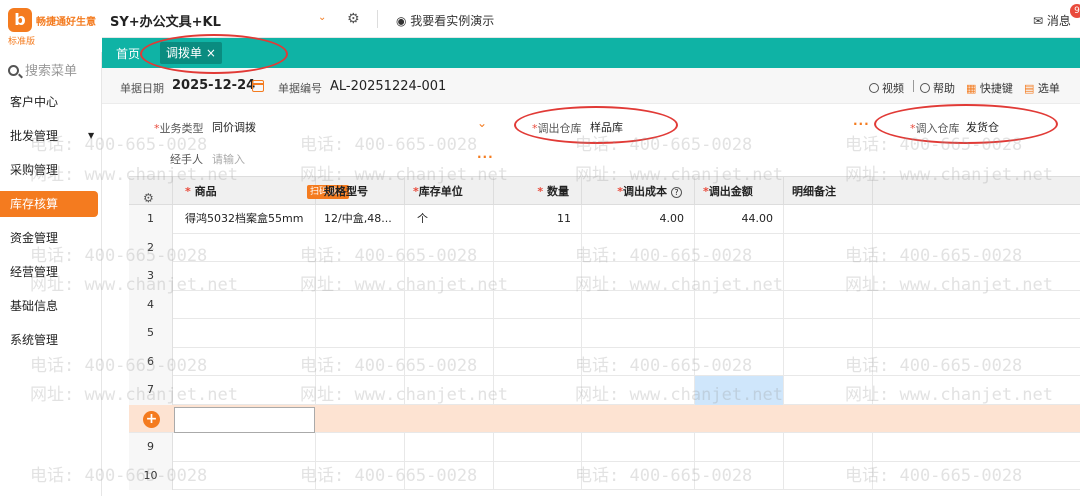 The width and height of the screenshot is (1080, 496). What do you see at coordinates (676, 192) in the screenshot?
I see `help-icon: ?` at bounding box center [676, 192].